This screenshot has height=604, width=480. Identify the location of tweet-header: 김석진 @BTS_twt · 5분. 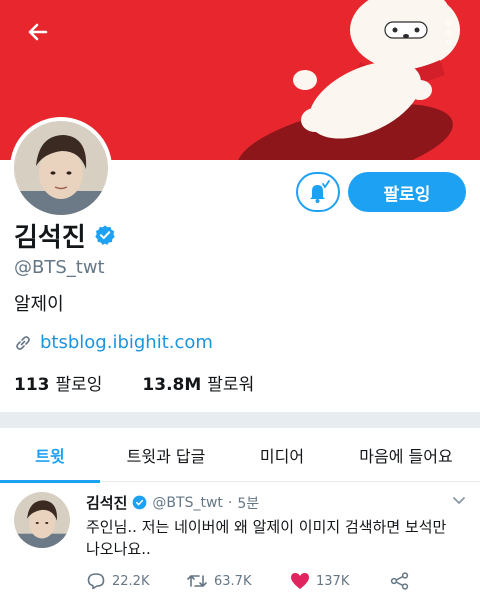
(172, 502).